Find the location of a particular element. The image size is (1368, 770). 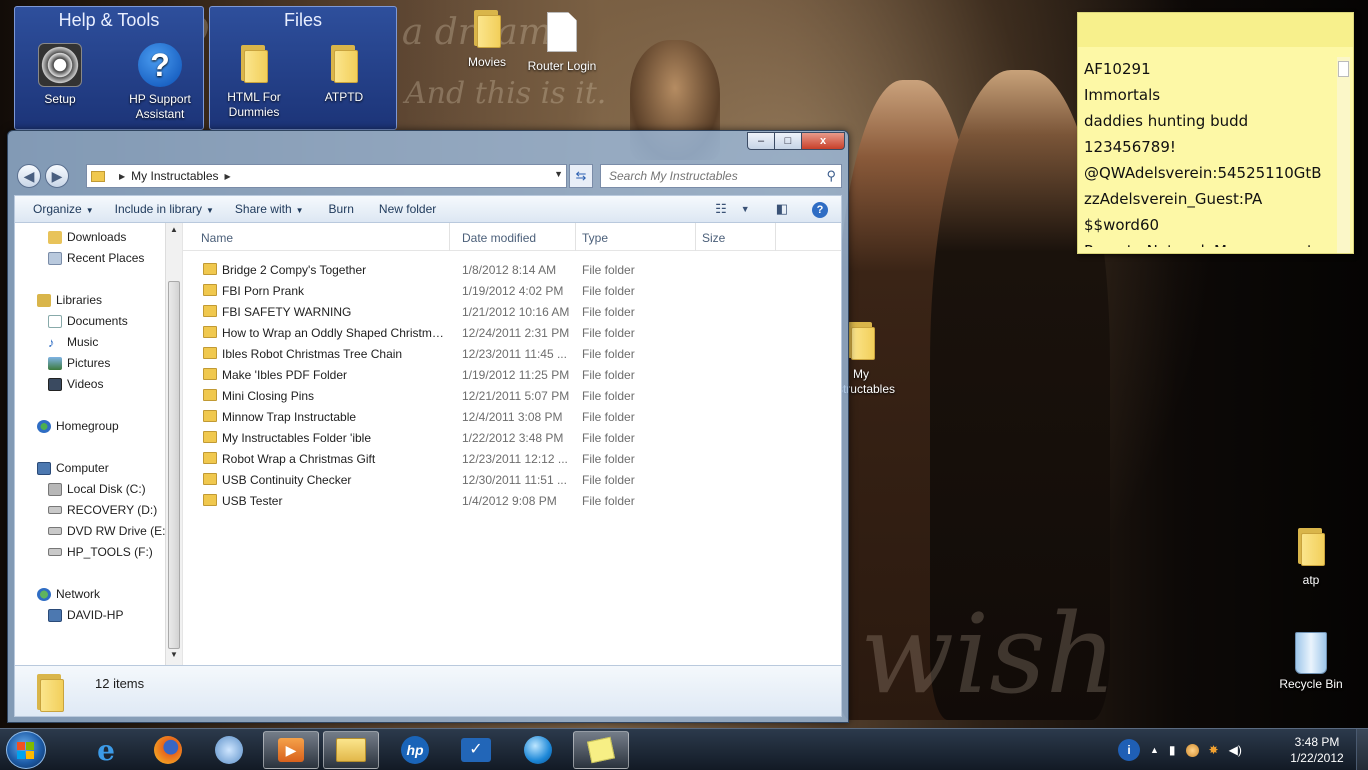

drive-icon is located at coordinates (55, 552).